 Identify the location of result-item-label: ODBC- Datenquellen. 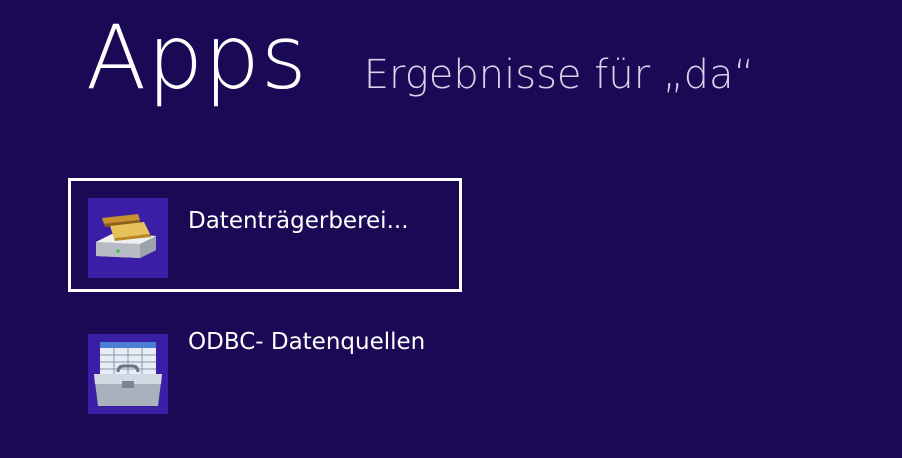
(307, 342).